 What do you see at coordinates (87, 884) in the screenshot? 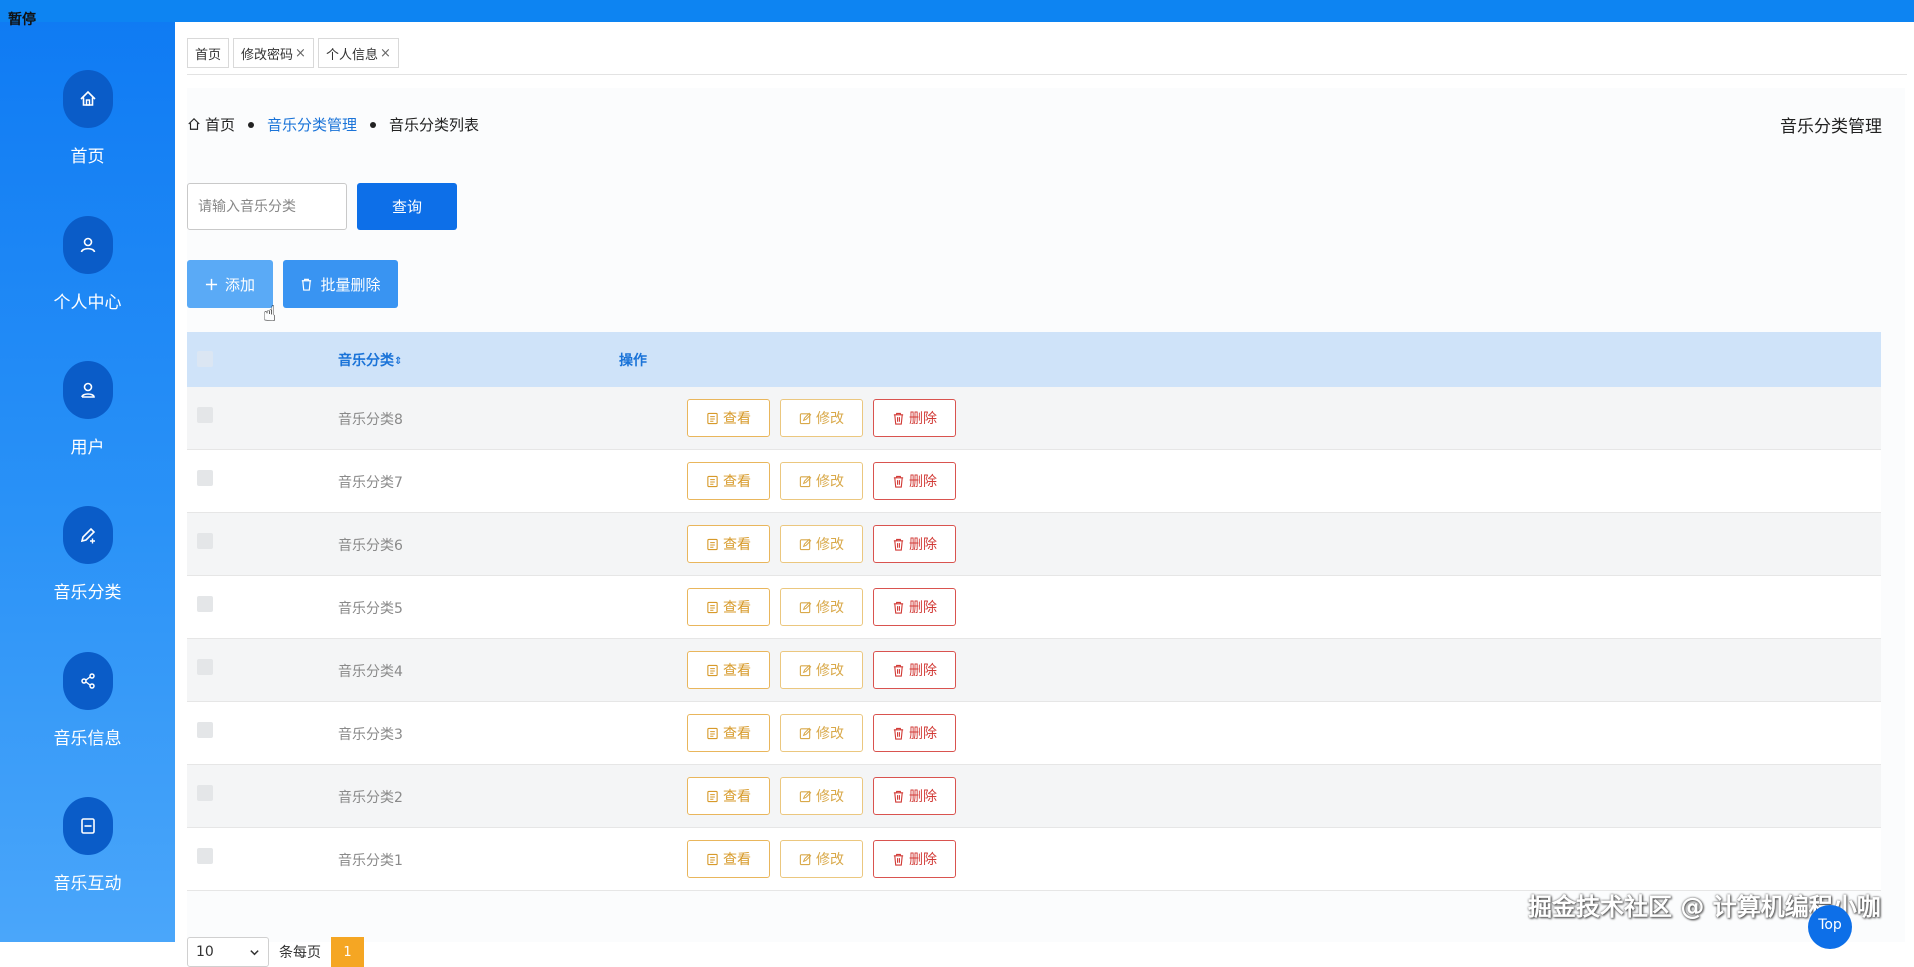
I see `sidebar-item-label: 音乐互动` at bounding box center [87, 884].